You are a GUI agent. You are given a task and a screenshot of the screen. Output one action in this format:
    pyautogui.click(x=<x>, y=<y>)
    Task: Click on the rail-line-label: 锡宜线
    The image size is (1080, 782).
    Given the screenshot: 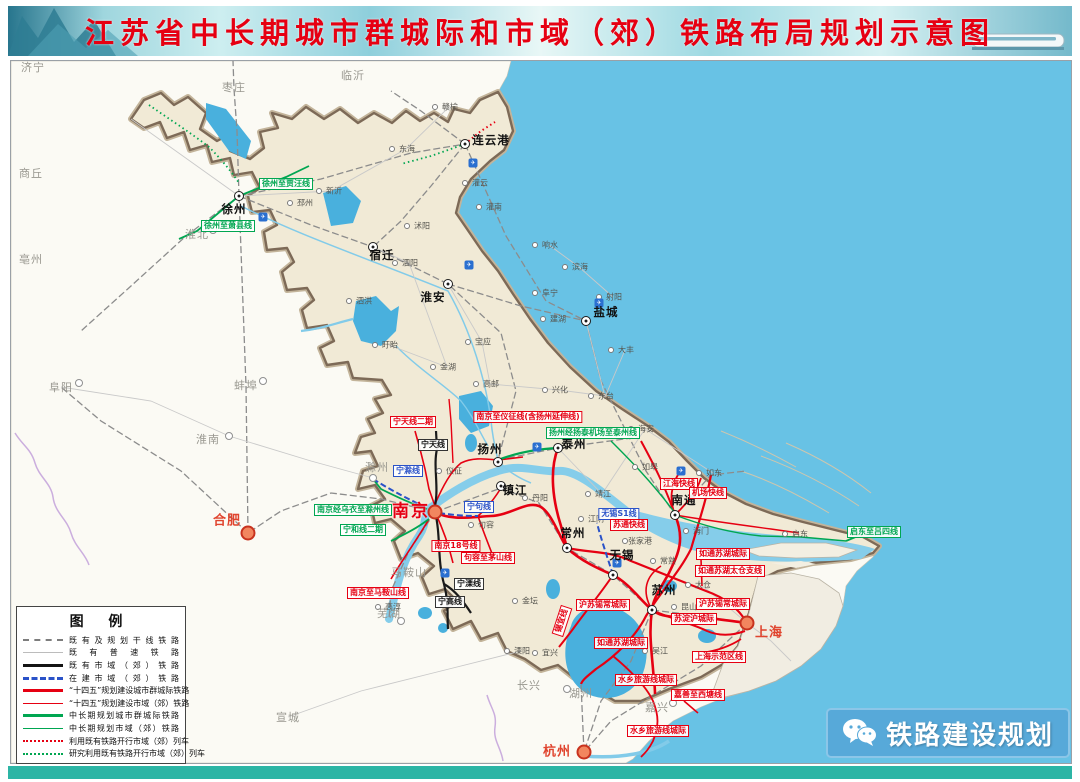 What is the action you would take?
    pyautogui.click(x=562, y=621)
    